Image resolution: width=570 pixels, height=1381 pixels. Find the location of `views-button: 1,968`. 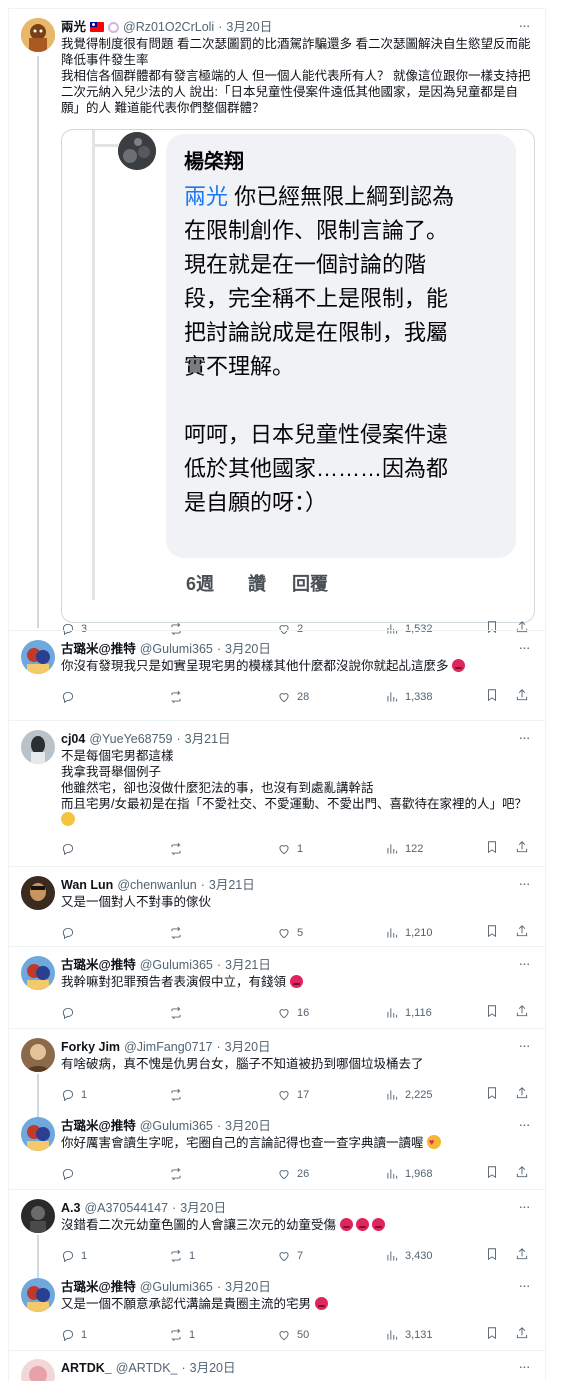

views-button: 1,968 is located at coordinates (409, 1174).